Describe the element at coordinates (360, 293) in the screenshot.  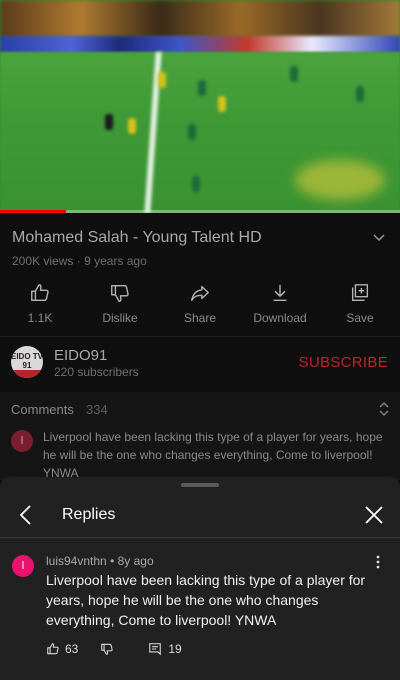
I see `save-icon` at that location.